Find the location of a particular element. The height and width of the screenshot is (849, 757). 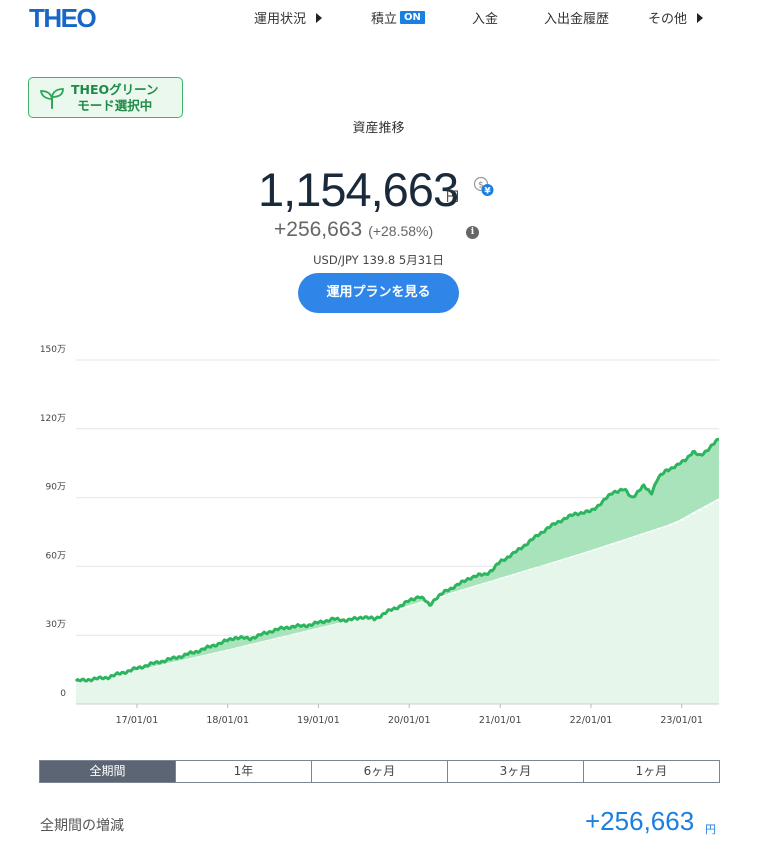

x-tick-label: 21/01/01 is located at coordinates (500, 720).